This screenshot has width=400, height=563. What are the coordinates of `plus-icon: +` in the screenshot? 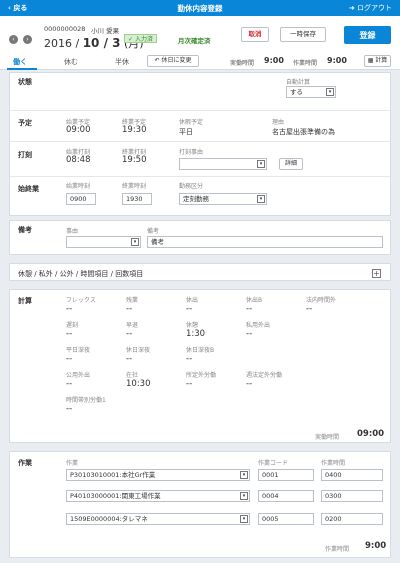 It's located at (376, 273).